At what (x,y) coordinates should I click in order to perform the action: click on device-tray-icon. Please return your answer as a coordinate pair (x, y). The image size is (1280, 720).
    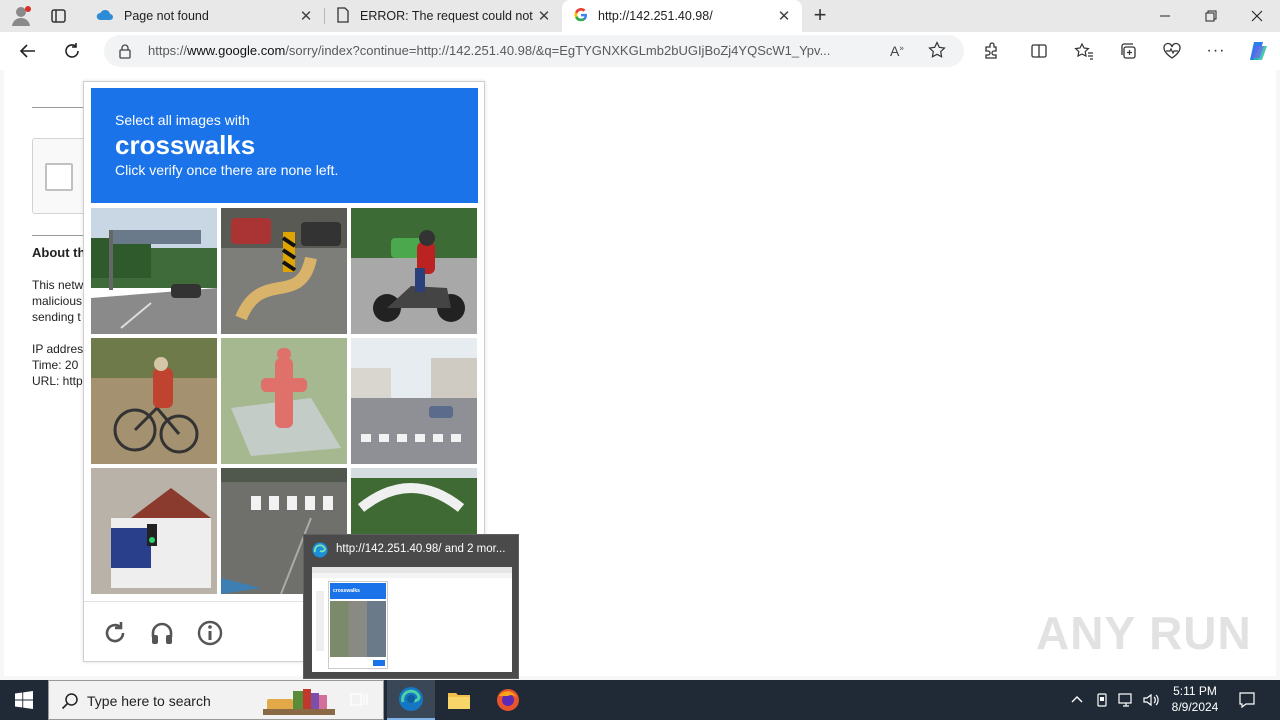
    Looking at the image, I should click on (1102, 701).